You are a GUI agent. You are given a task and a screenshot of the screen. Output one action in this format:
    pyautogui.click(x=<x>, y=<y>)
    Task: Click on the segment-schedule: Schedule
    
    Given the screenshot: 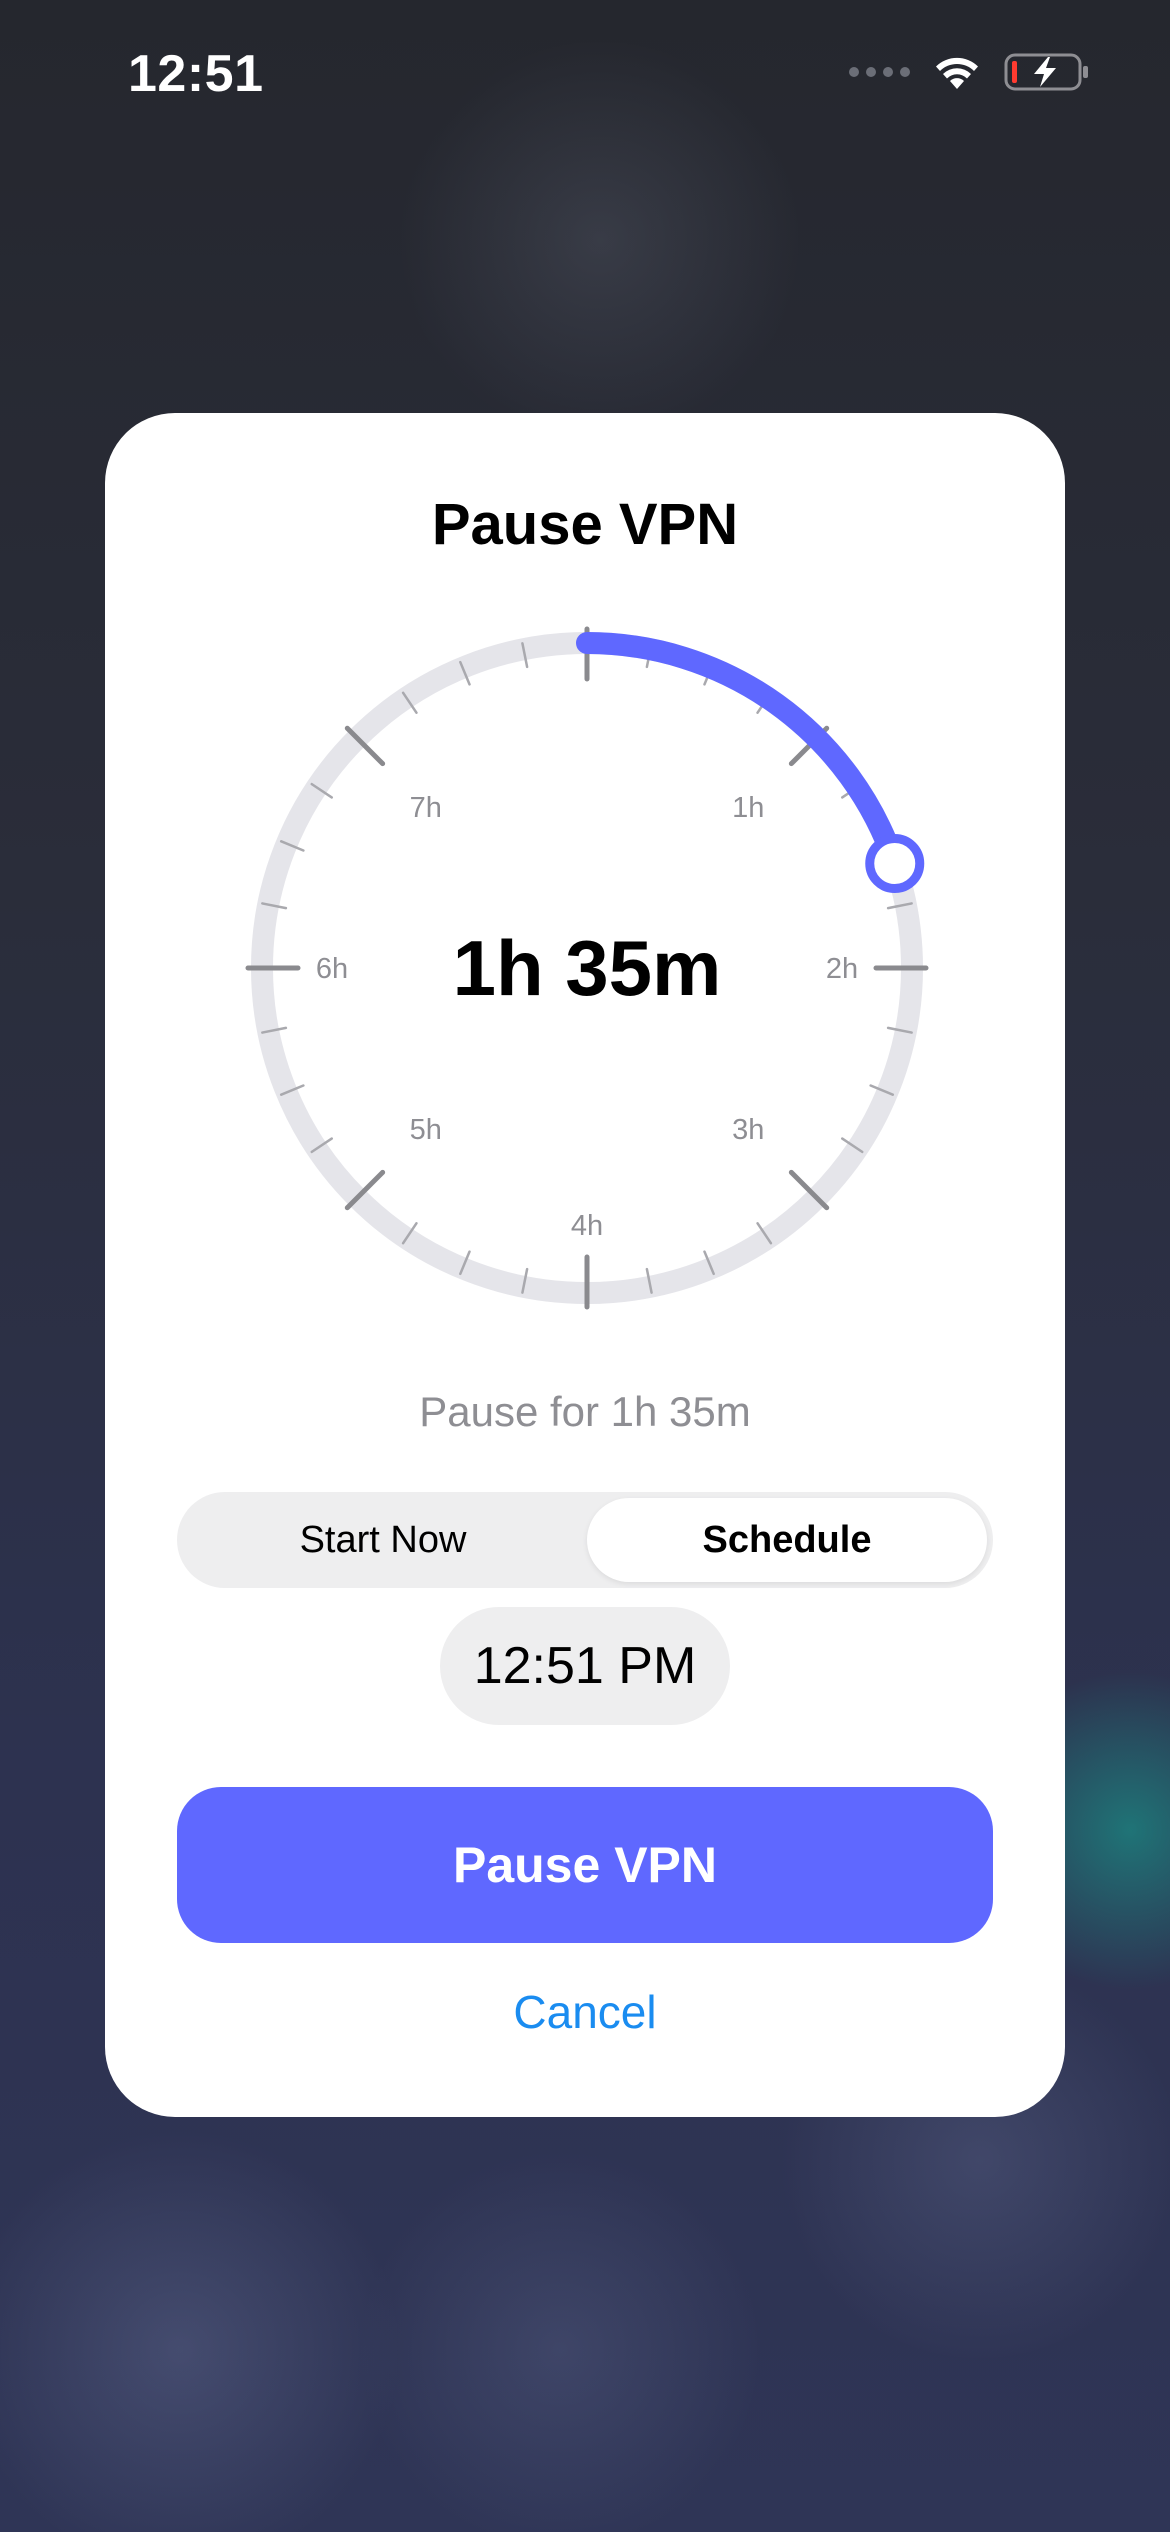 What is the action you would take?
    pyautogui.click(x=787, y=1540)
    